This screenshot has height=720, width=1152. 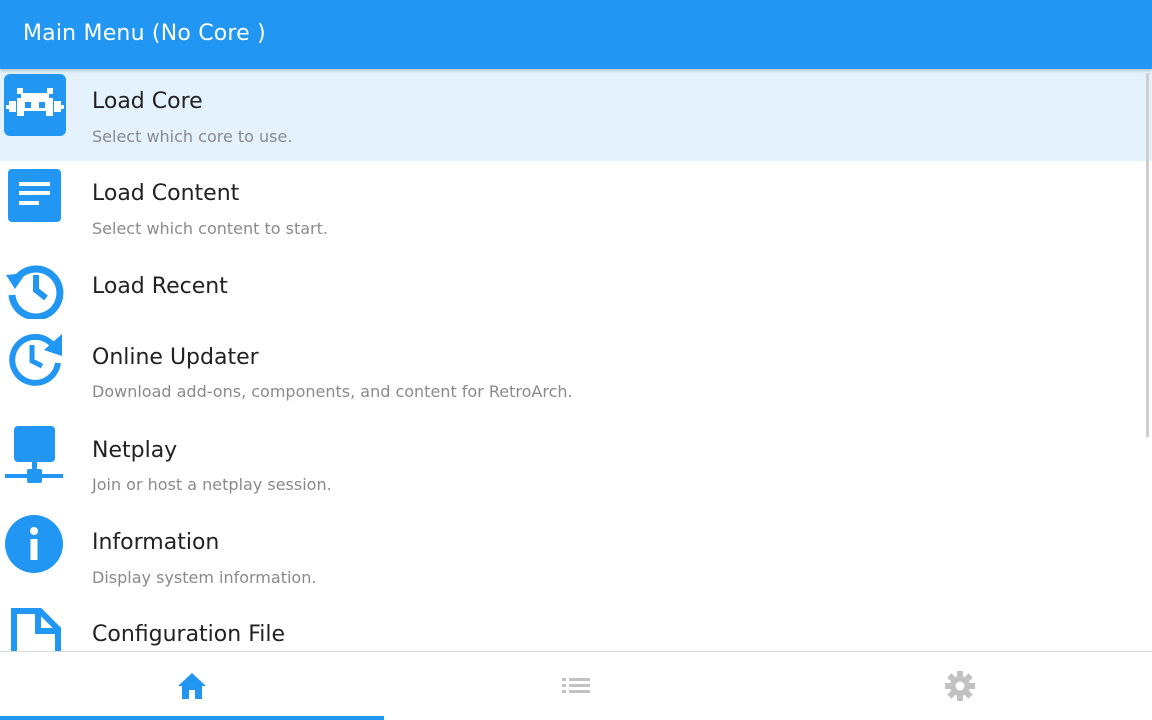 What do you see at coordinates (576, 463) in the screenshot?
I see `menu-item-netplay: Netplay Join or host a netplay session.` at bounding box center [576, 463].